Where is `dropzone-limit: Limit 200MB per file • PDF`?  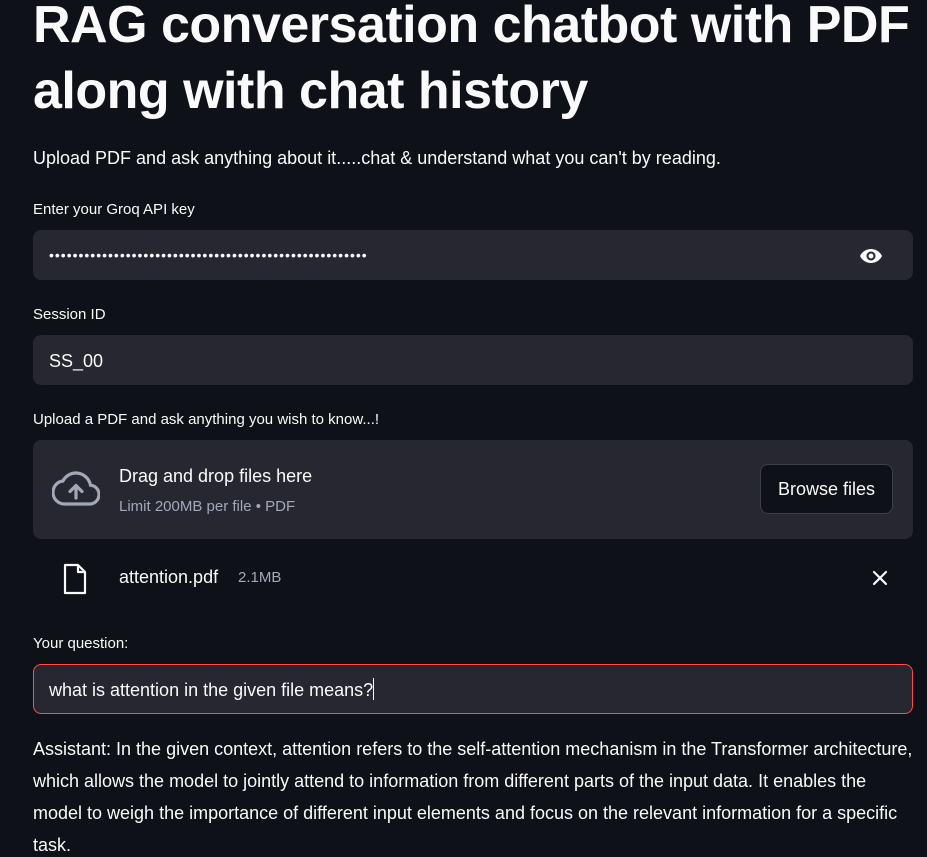 dropzone-limit: Limit 200MB per file • PDF is located at coordinates (207, 506).